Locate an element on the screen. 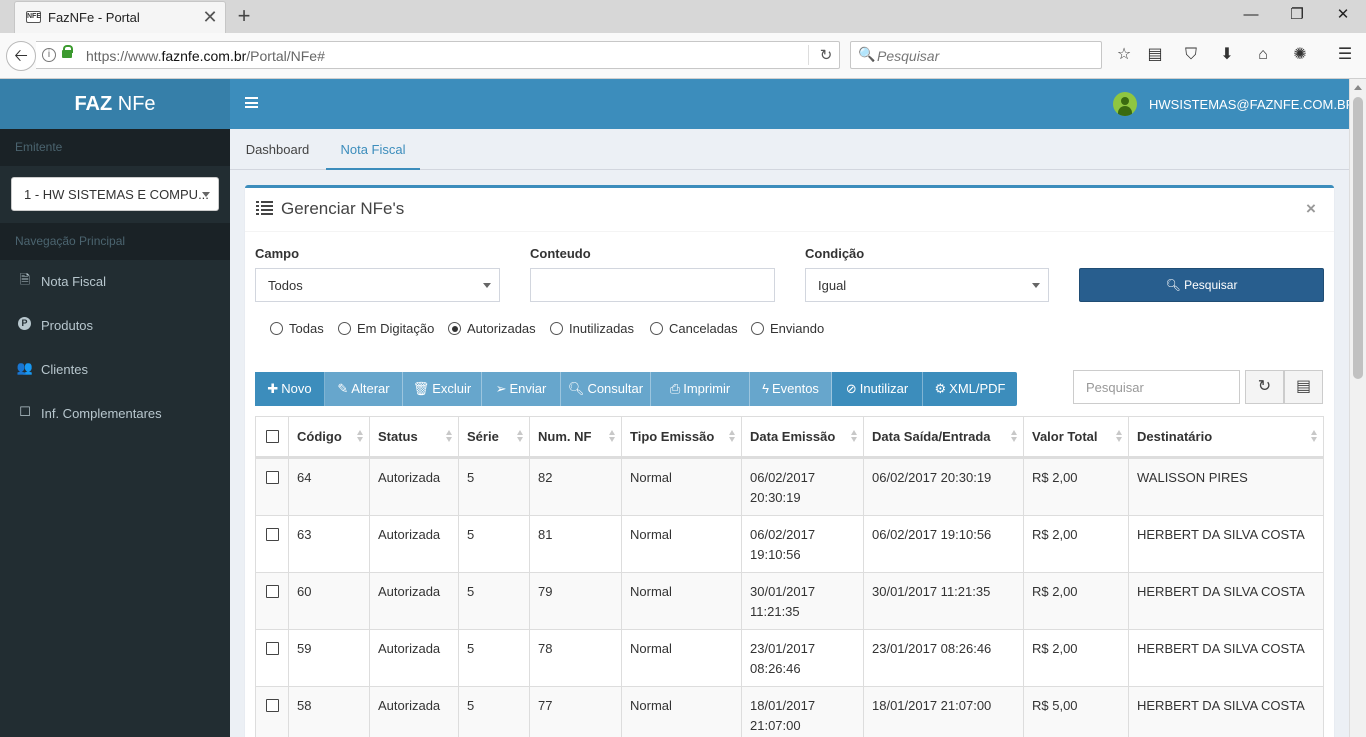 This screenshot has width=1366, height=737. col-label: Data Saída/Entrada is located at coordinates (931, 436).